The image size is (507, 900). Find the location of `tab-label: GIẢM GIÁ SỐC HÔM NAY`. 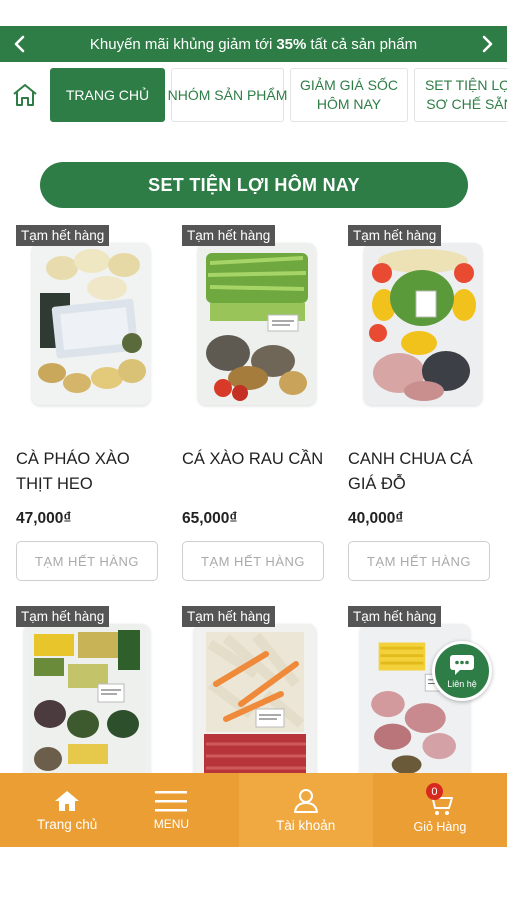

tab-label: GIẢM GIÁ SỐC HÔM NAY is located at coordinates (348, 94).